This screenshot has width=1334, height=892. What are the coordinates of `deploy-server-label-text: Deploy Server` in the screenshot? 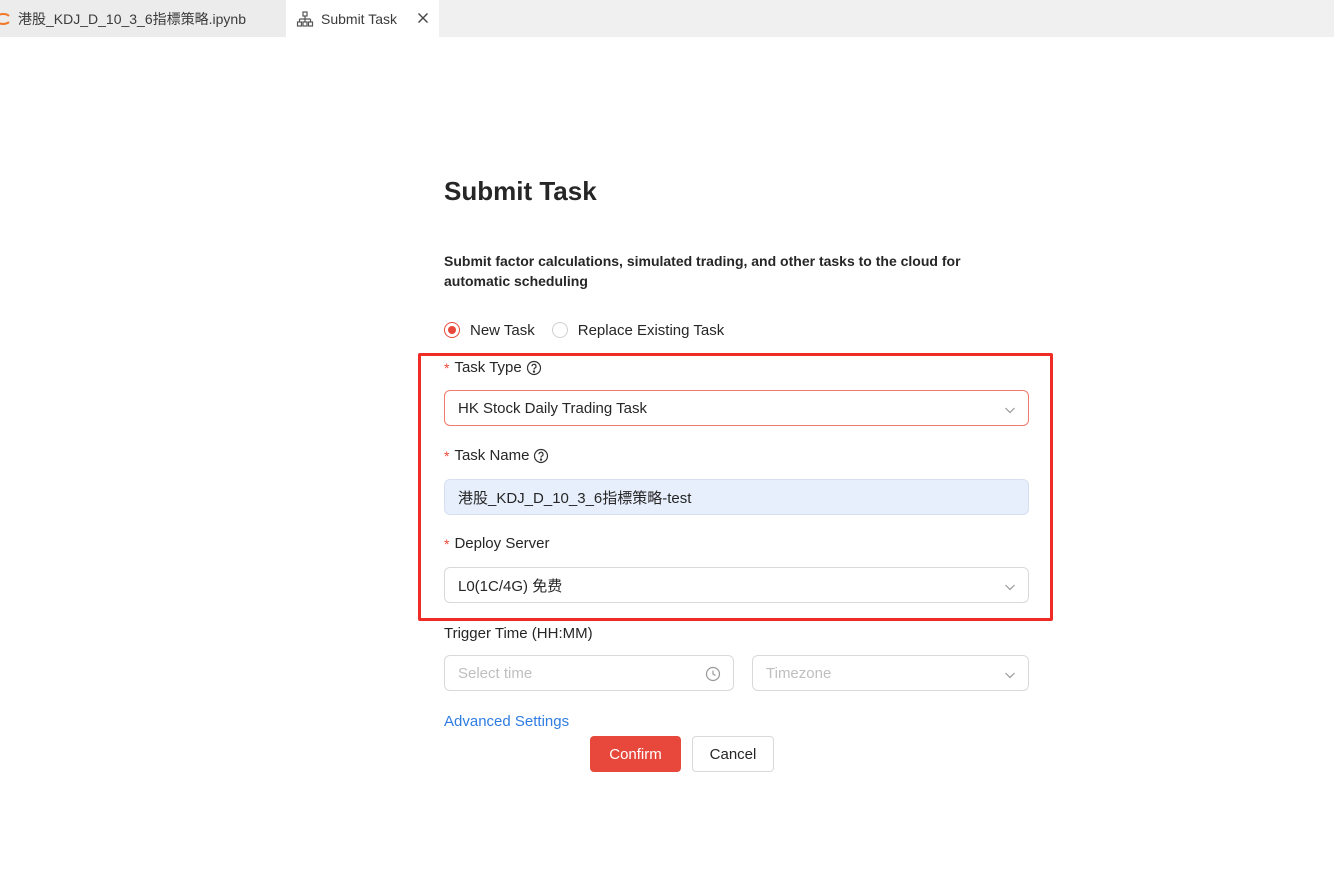 It's located at (502, 543).